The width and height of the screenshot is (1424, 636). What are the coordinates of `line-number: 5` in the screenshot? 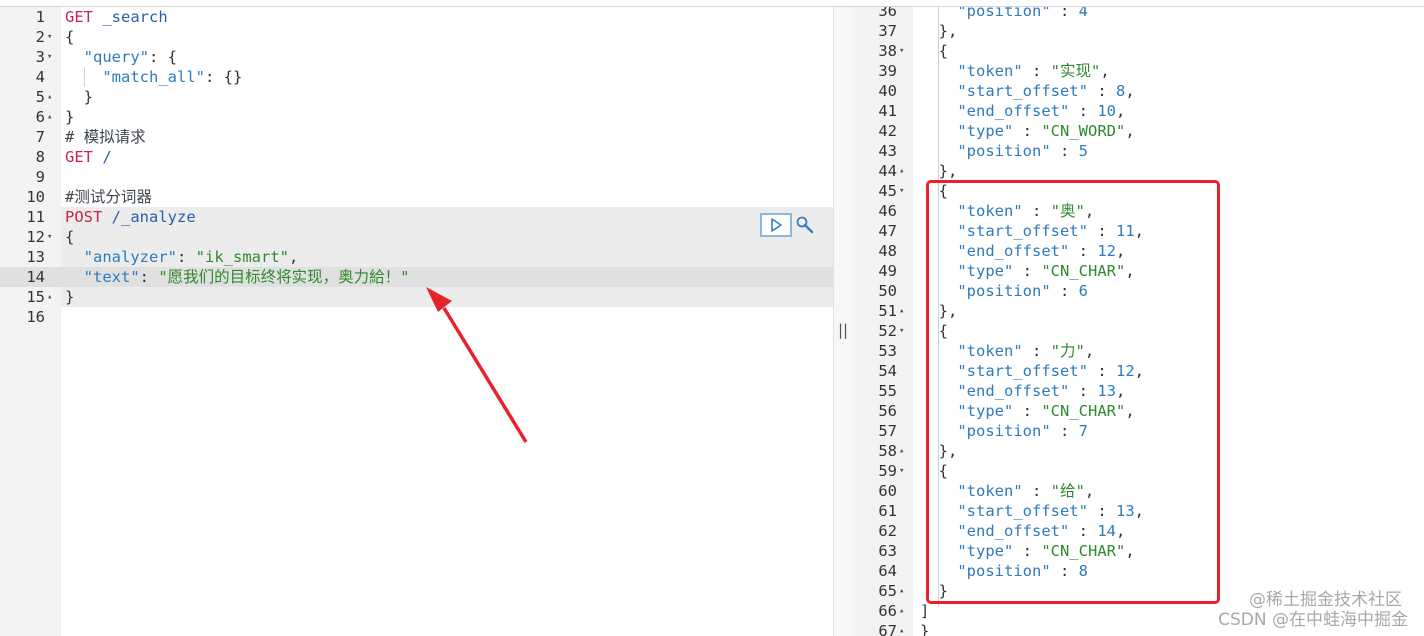 It's located at (40, 97).